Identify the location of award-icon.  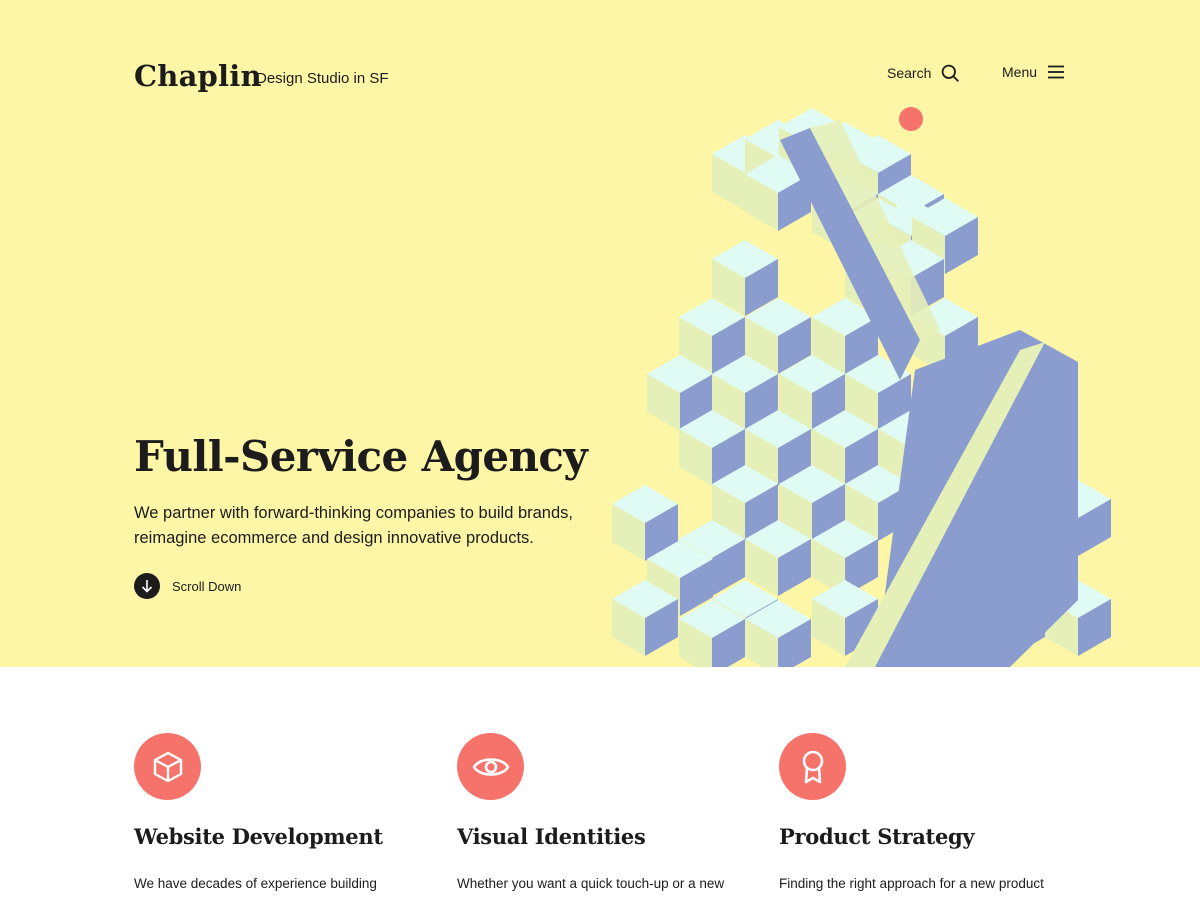
(812, 766).